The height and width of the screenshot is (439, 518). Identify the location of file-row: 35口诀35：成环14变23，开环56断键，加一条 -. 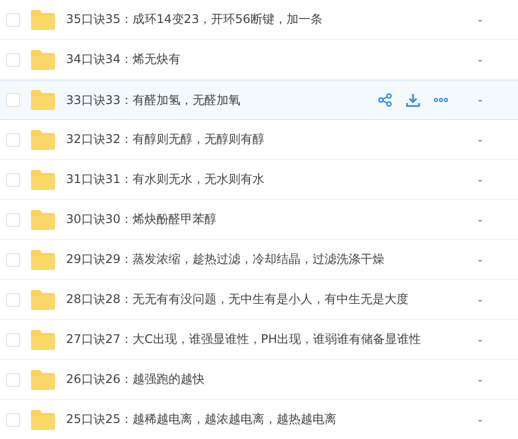
(259, 20).